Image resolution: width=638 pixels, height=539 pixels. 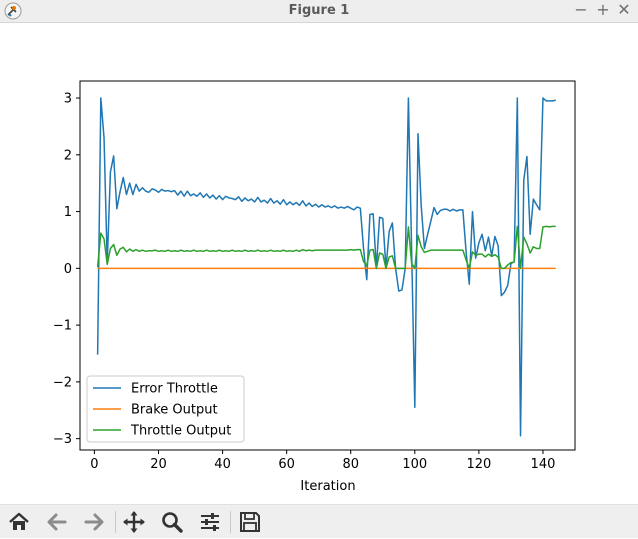 What do you see at coordinates (222, 464) in the screenshot?
I see `x-tick-label: 40` at bounding box center [222, 464].